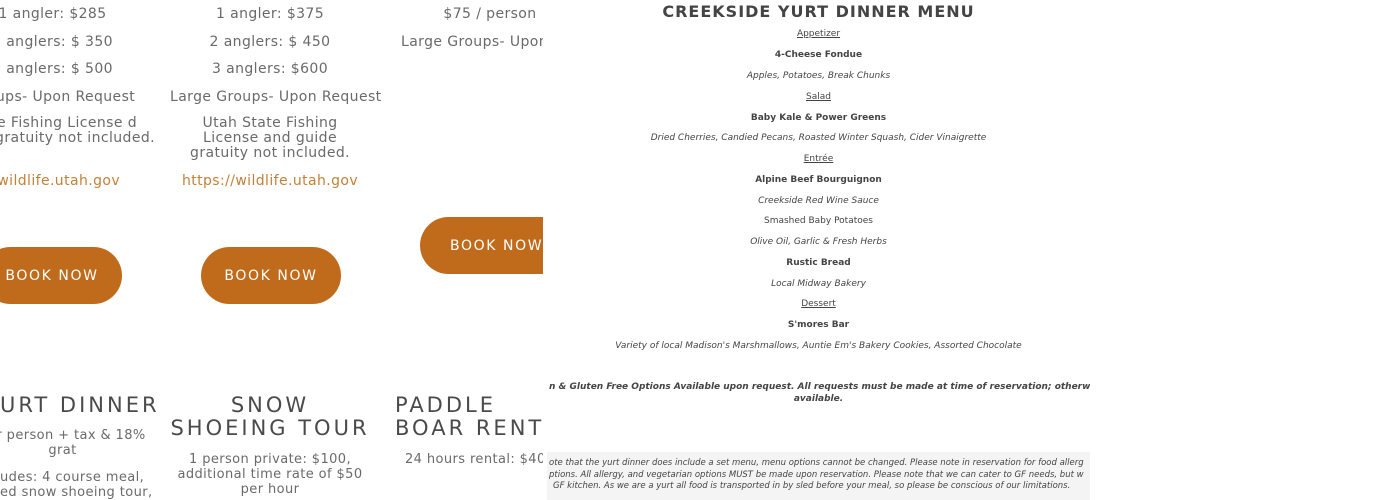 The width and height of the screenshot is (1400, 500). What do you see at coordinates (818, 201) in the screenshot?
I see `dish-description: Creekside Red Wine Sauce` at bounding box center [818, 201].